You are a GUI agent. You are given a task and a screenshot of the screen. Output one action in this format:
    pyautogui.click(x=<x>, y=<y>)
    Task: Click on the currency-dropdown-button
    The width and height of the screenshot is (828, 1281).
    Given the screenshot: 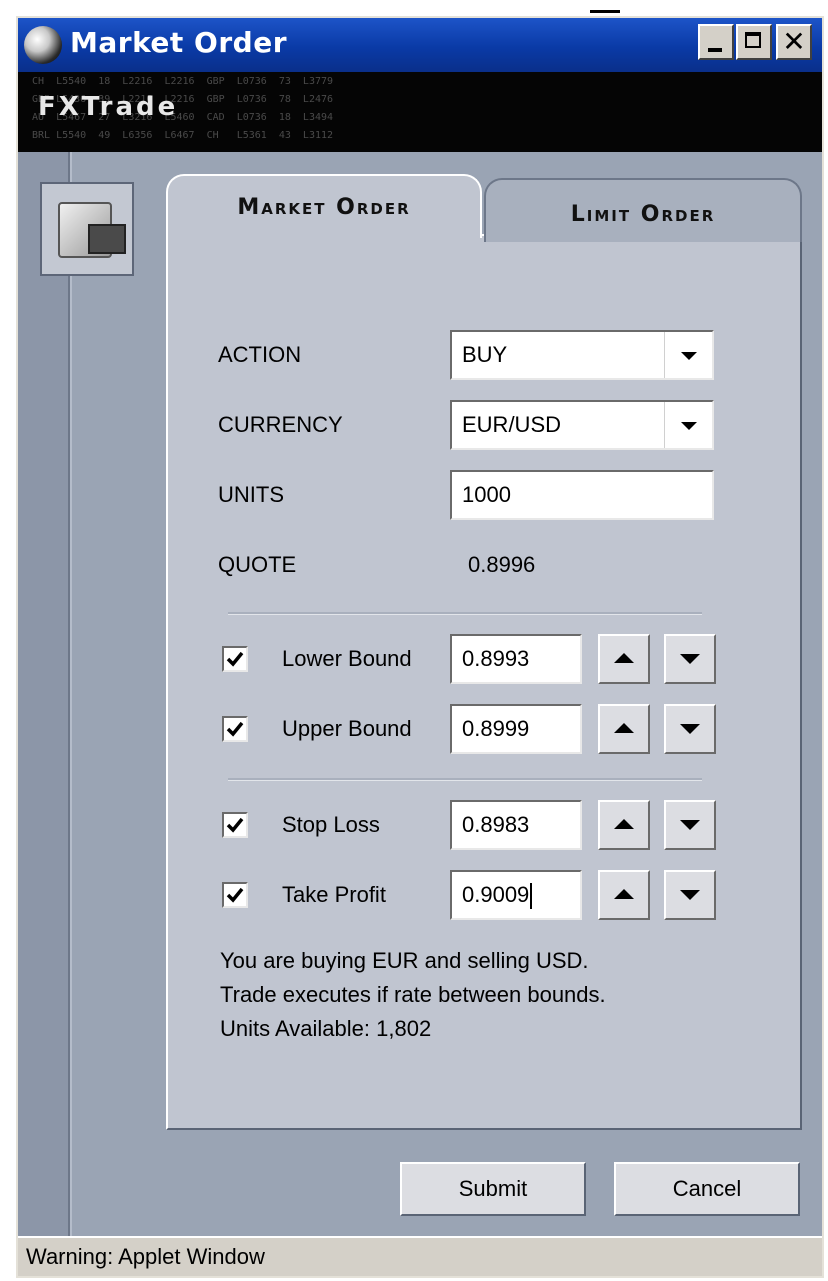 What is the action you would take?
    pyautogui.click(x=688, y=425)
    